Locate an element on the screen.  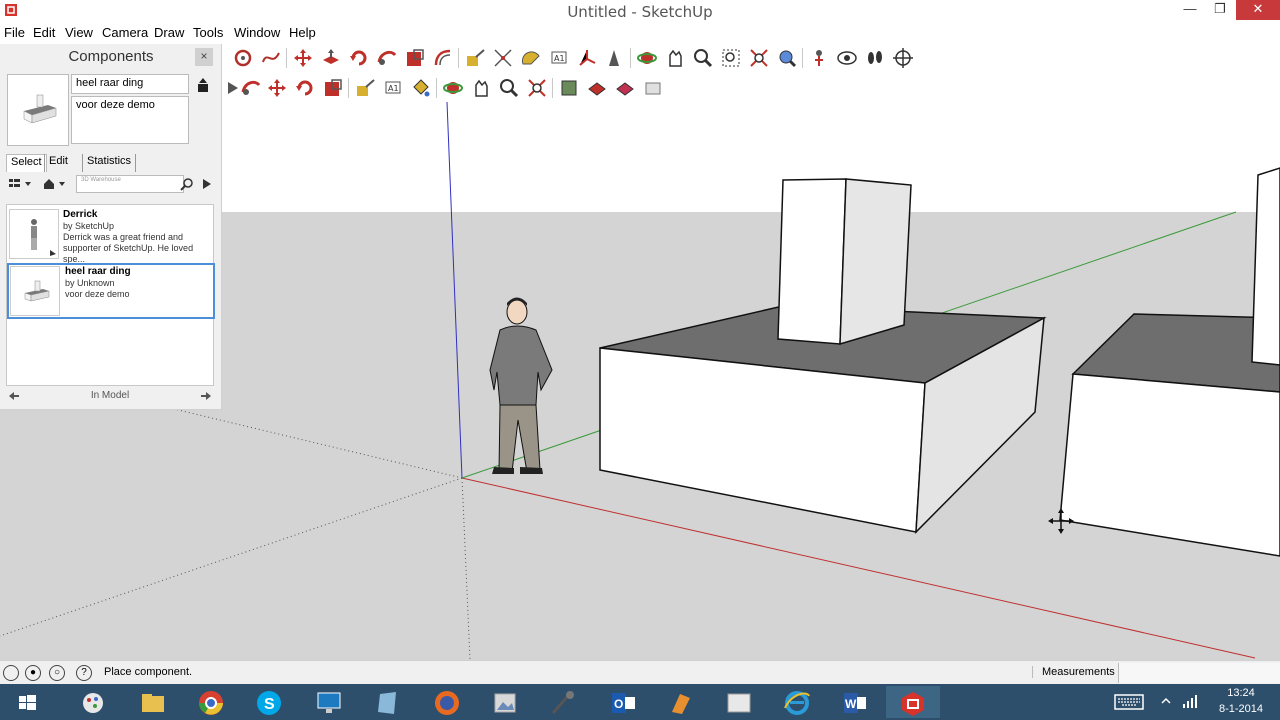
status-text: Place component. is located at coordinates (148, 672).